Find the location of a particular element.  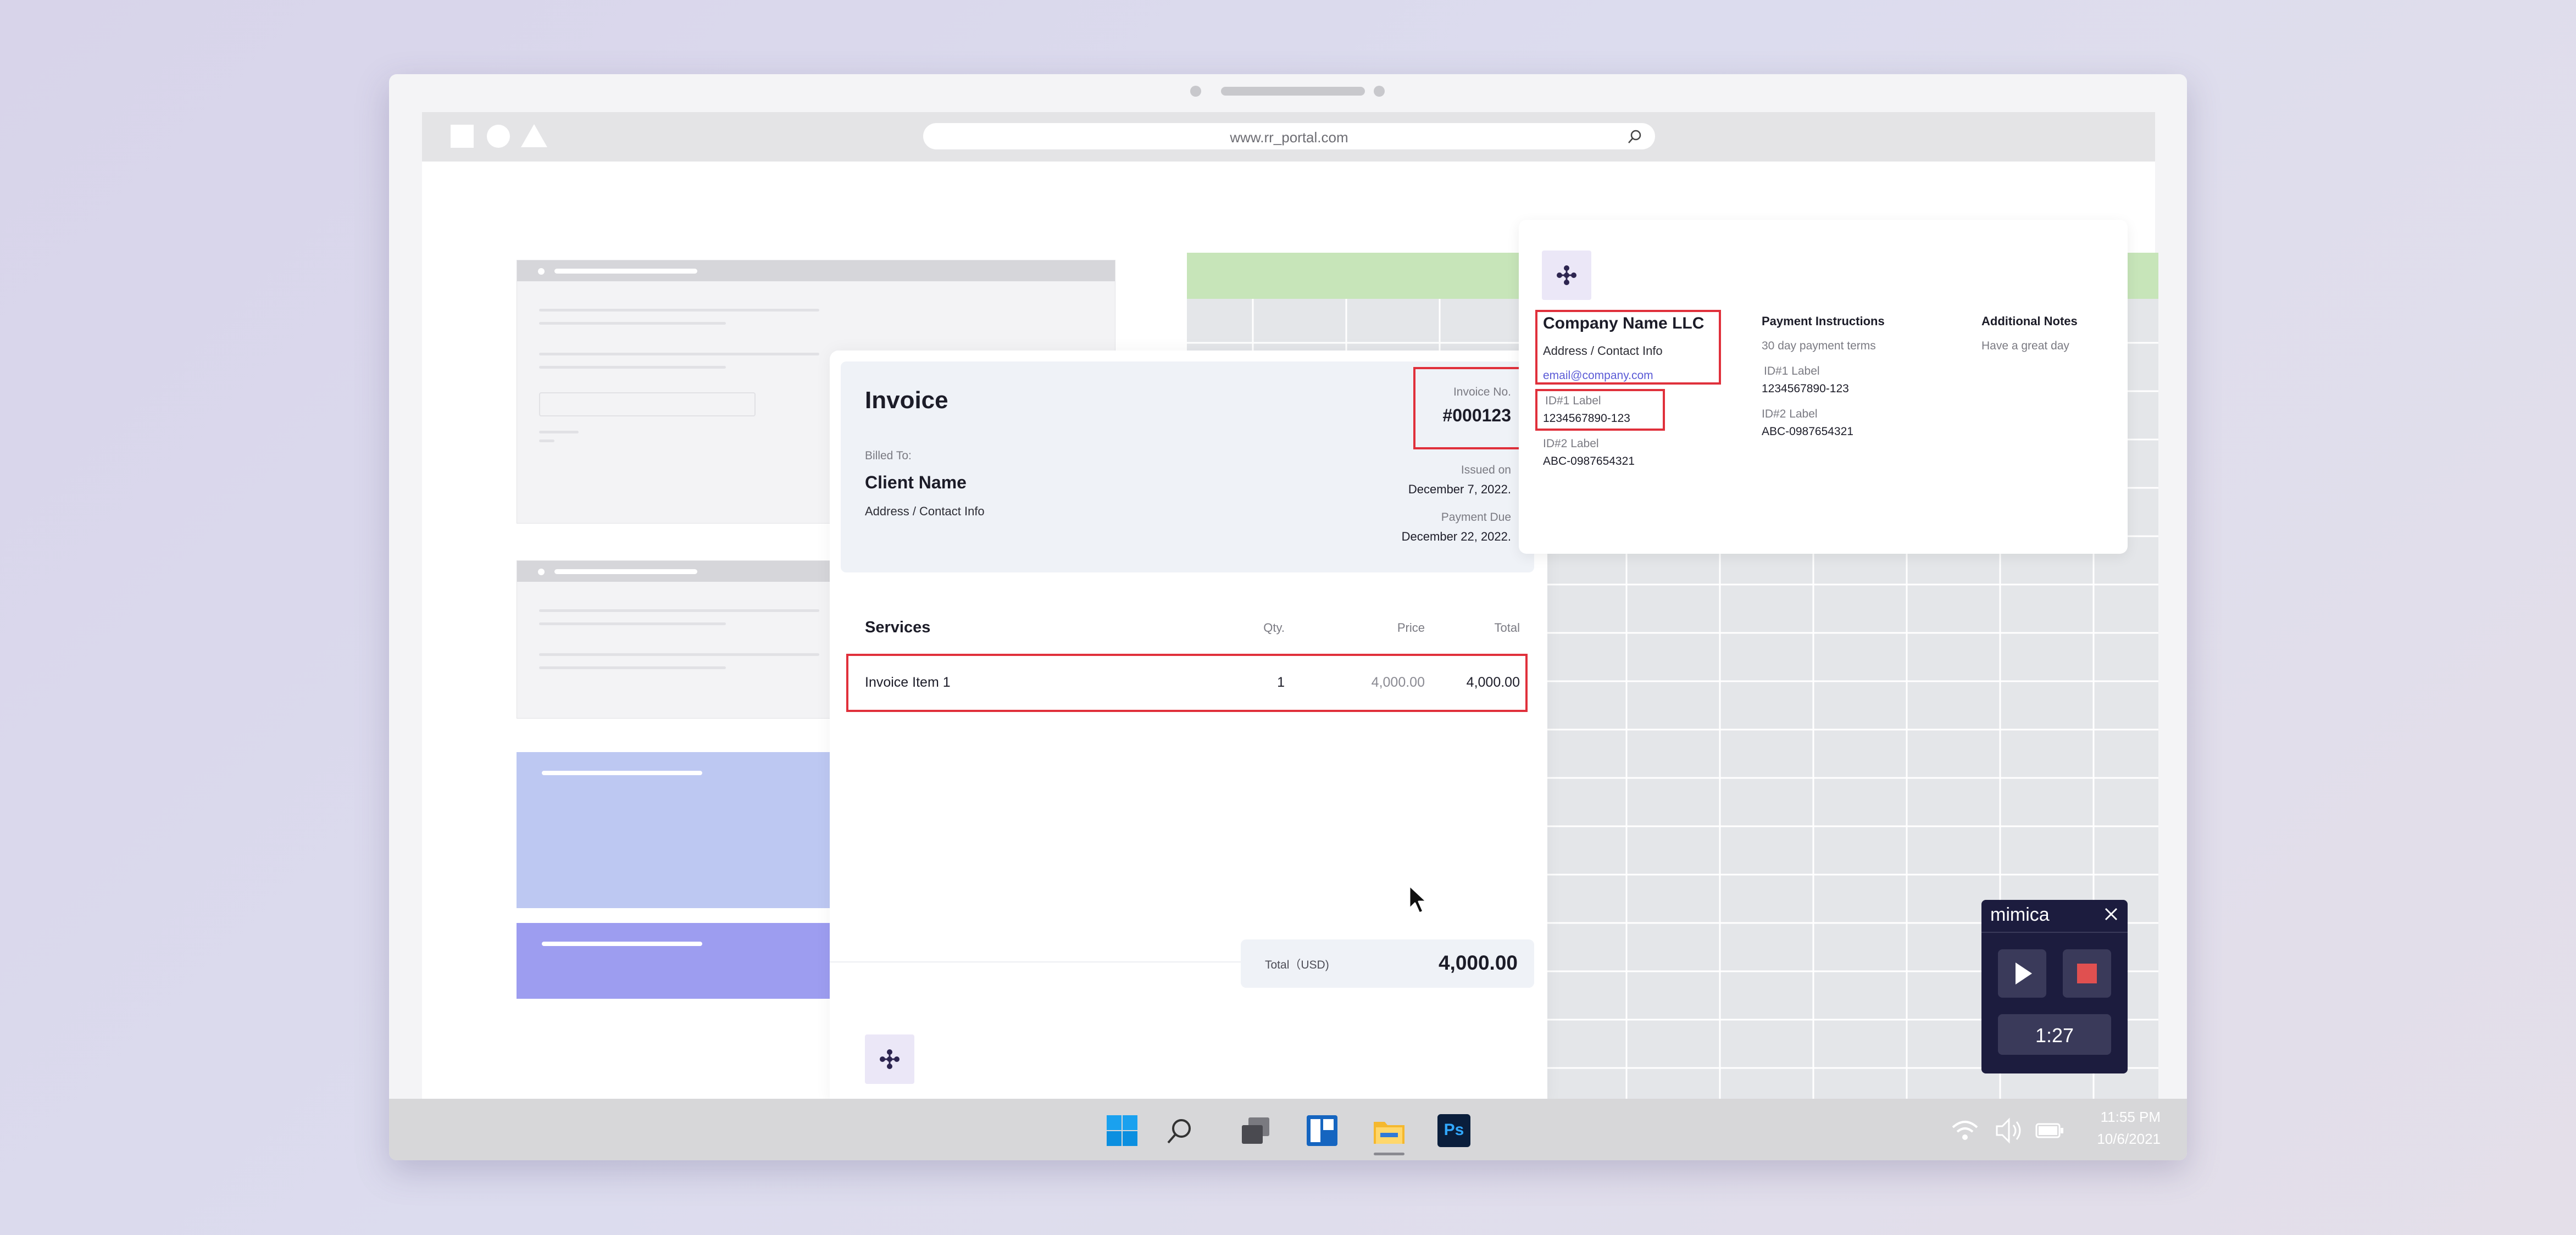

play-icon is located at coordinates (2024, 973).